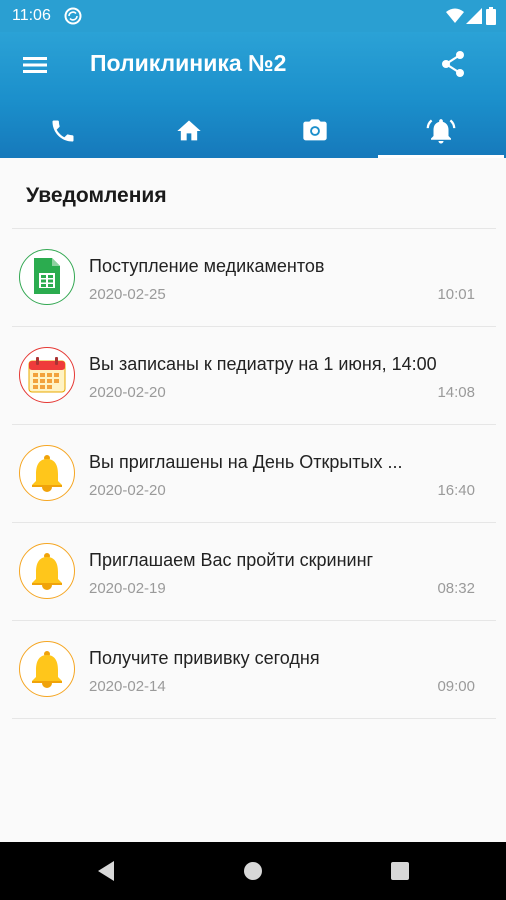 Image resolution: width=506 pixels, height=900 pixels. Describe the element at coordinates (127, 588) in the screenshot. I see `item-date: 2020-02-19` at that location.